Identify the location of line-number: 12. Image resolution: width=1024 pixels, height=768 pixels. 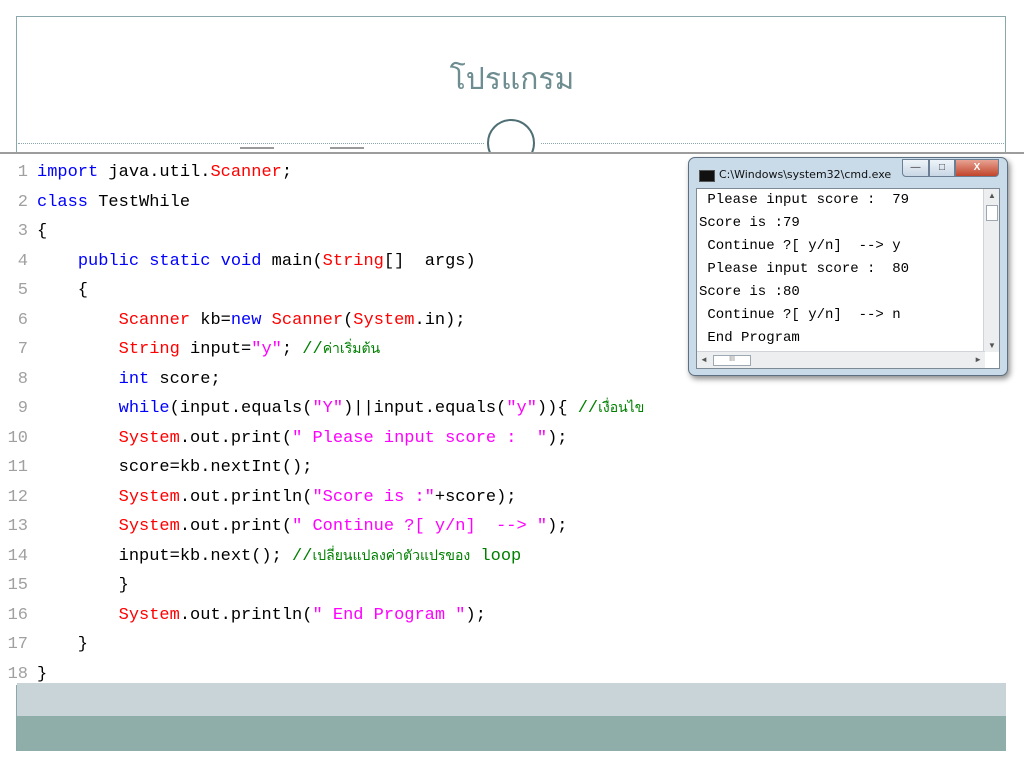
(17, 497).